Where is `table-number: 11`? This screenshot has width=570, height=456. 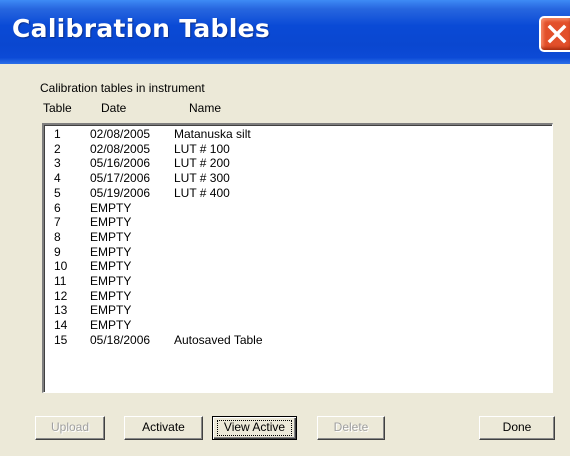
table-number: 11 is located at coordinates (60, 281).